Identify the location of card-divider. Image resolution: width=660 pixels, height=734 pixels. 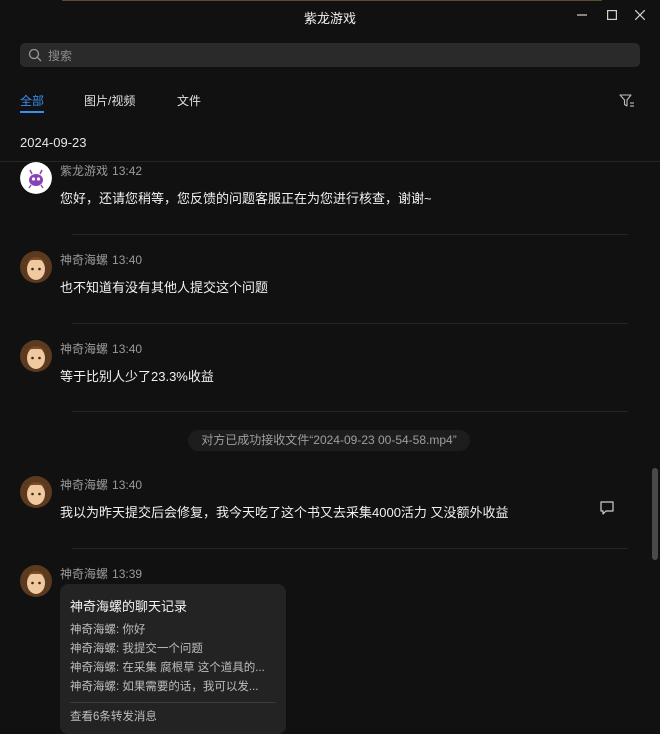
(173, 702).